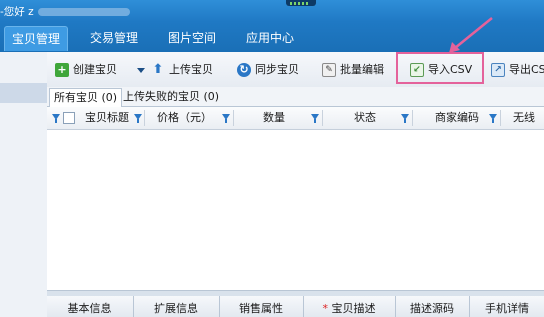  What do you see at coordinates (272, 11) in the screenshot?
I see `title-bar: -您好 z` at bounding box center [272, 11].